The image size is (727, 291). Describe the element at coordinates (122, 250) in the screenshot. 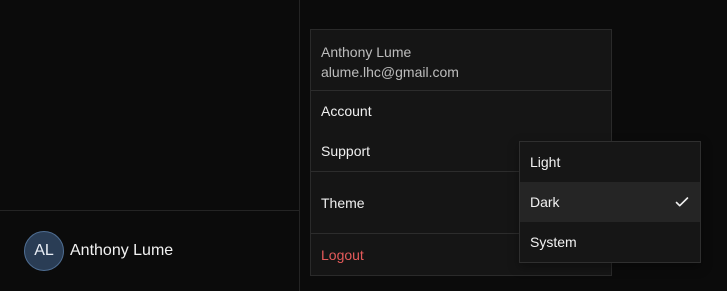

I see `profile-name: Anthony Lume` at that location.